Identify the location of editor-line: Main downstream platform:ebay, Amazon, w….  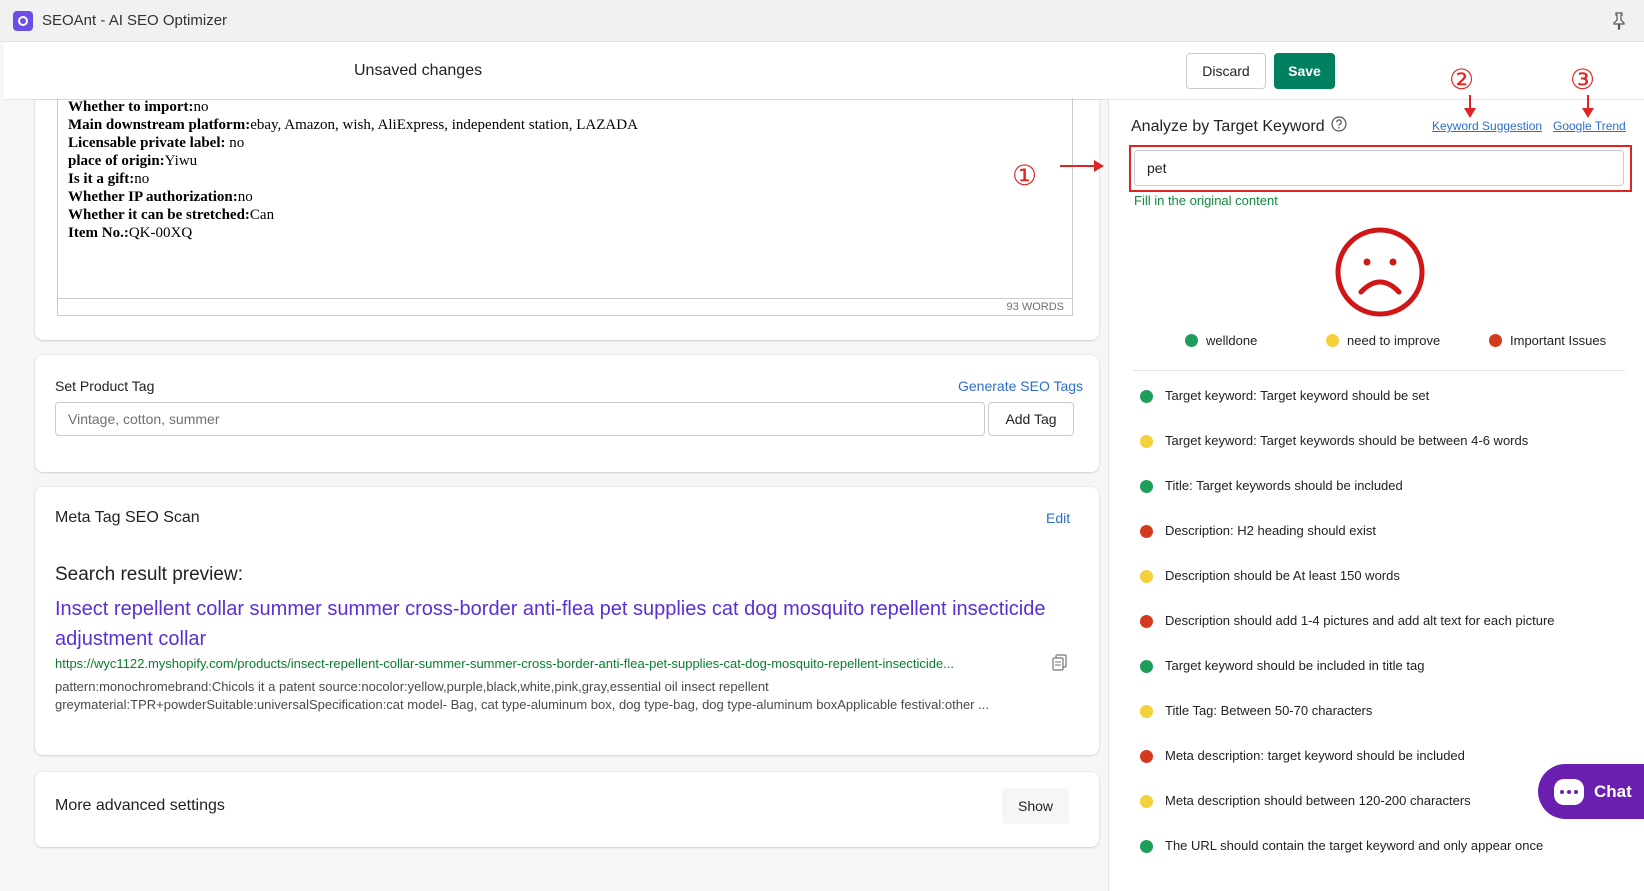
(353, 125).